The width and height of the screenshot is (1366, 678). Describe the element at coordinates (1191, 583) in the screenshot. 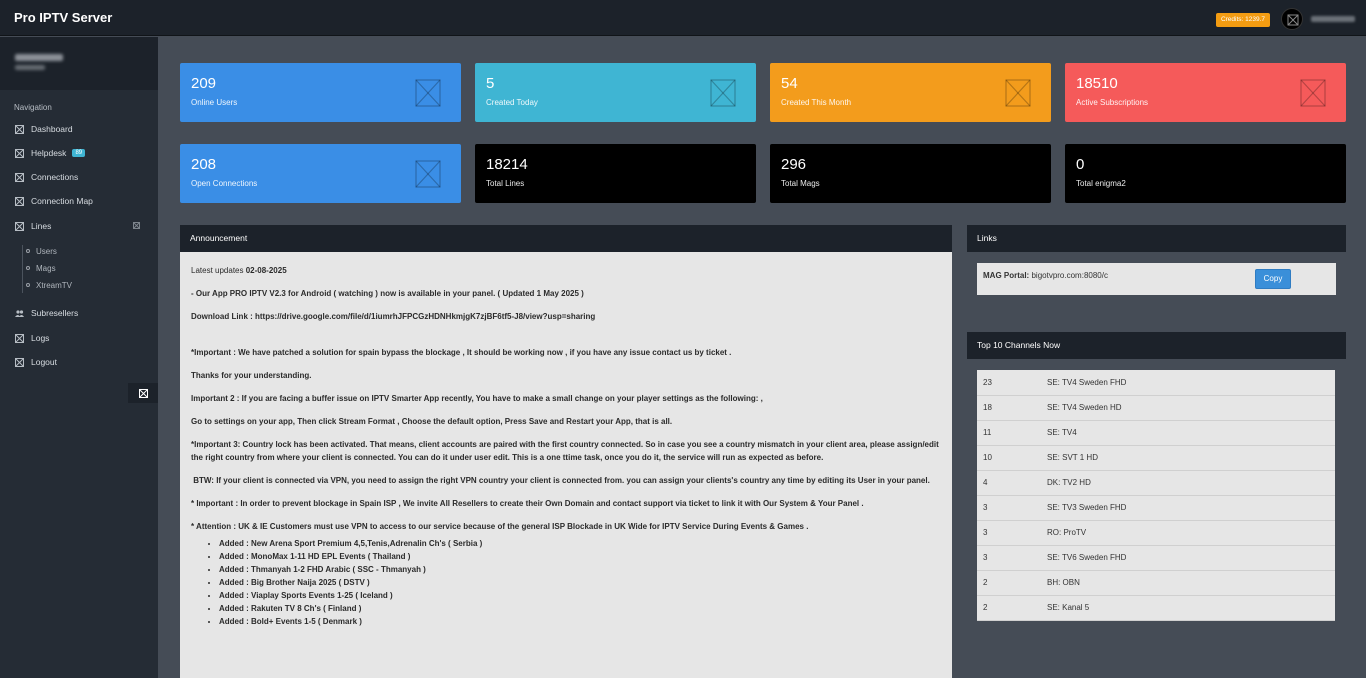

I see `channel-name: BH: OBN` at that location.